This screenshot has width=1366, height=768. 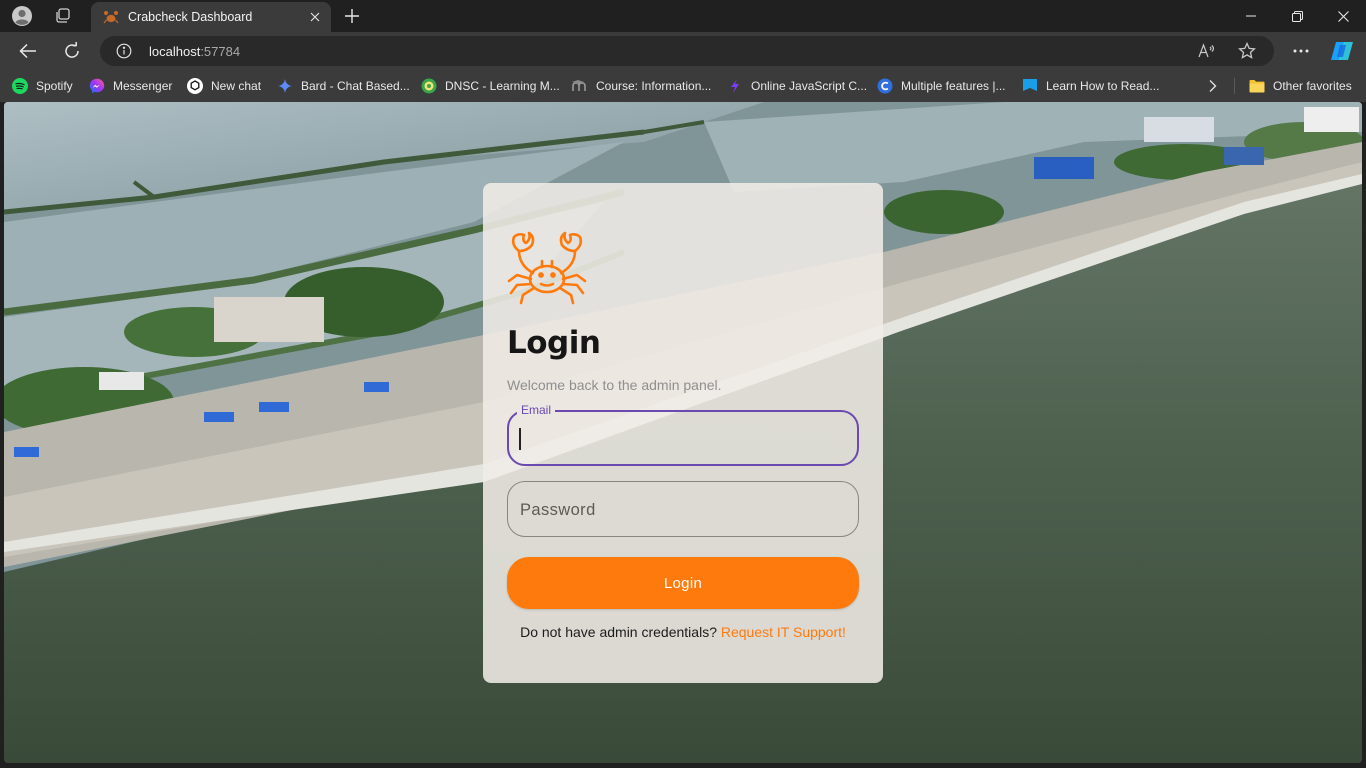 I want to click on new-tab-plus-icon, so click(x=352, y=16).